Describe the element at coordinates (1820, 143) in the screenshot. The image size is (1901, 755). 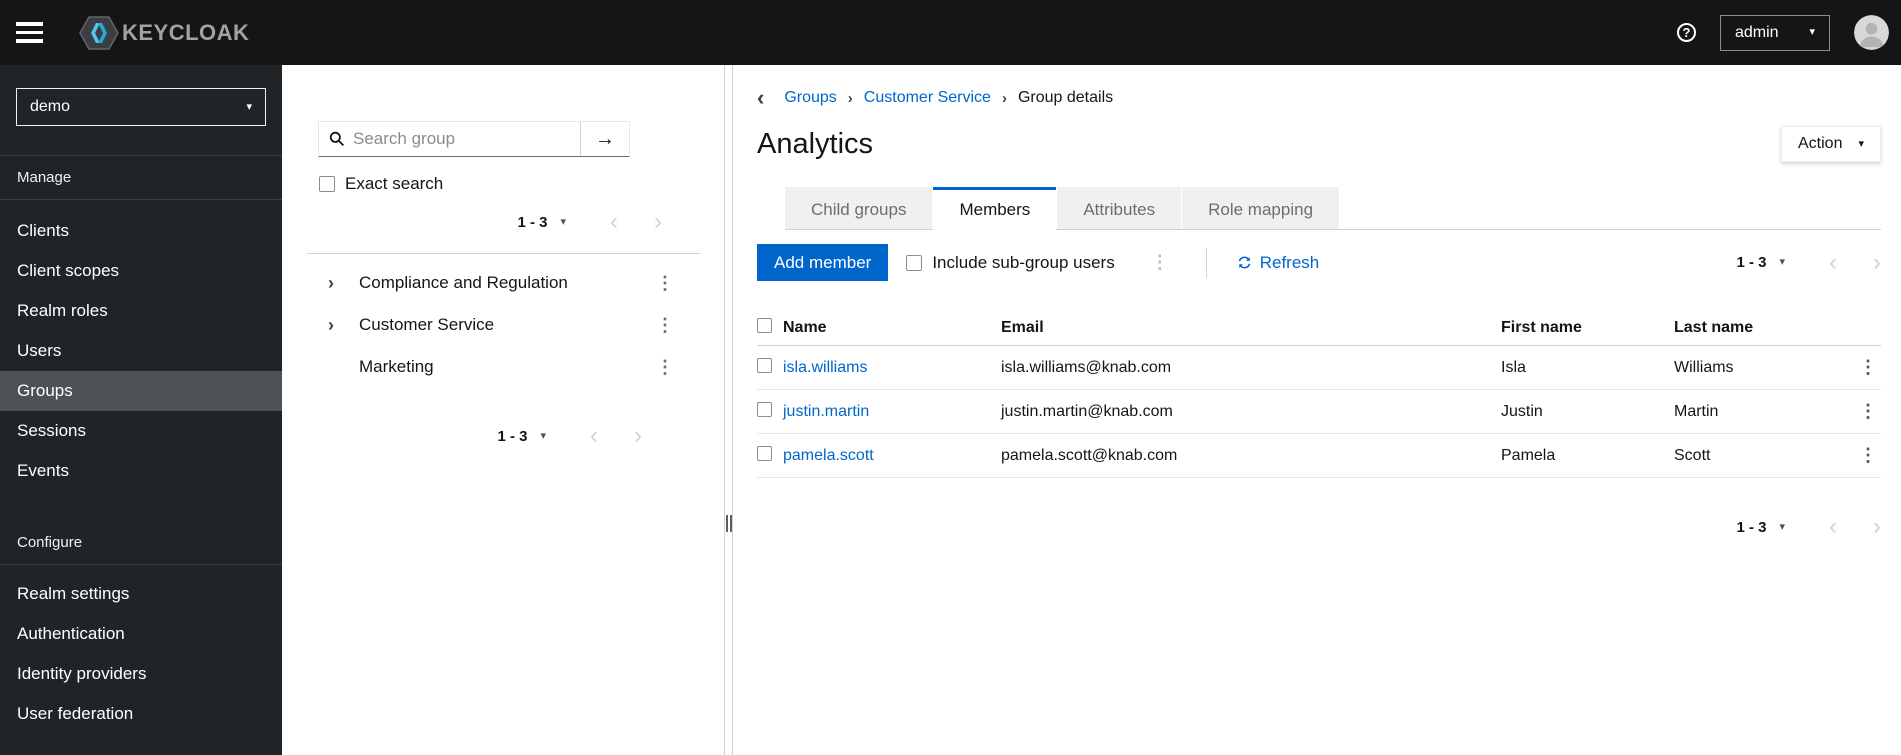
I see `action-label: Action` at that location.